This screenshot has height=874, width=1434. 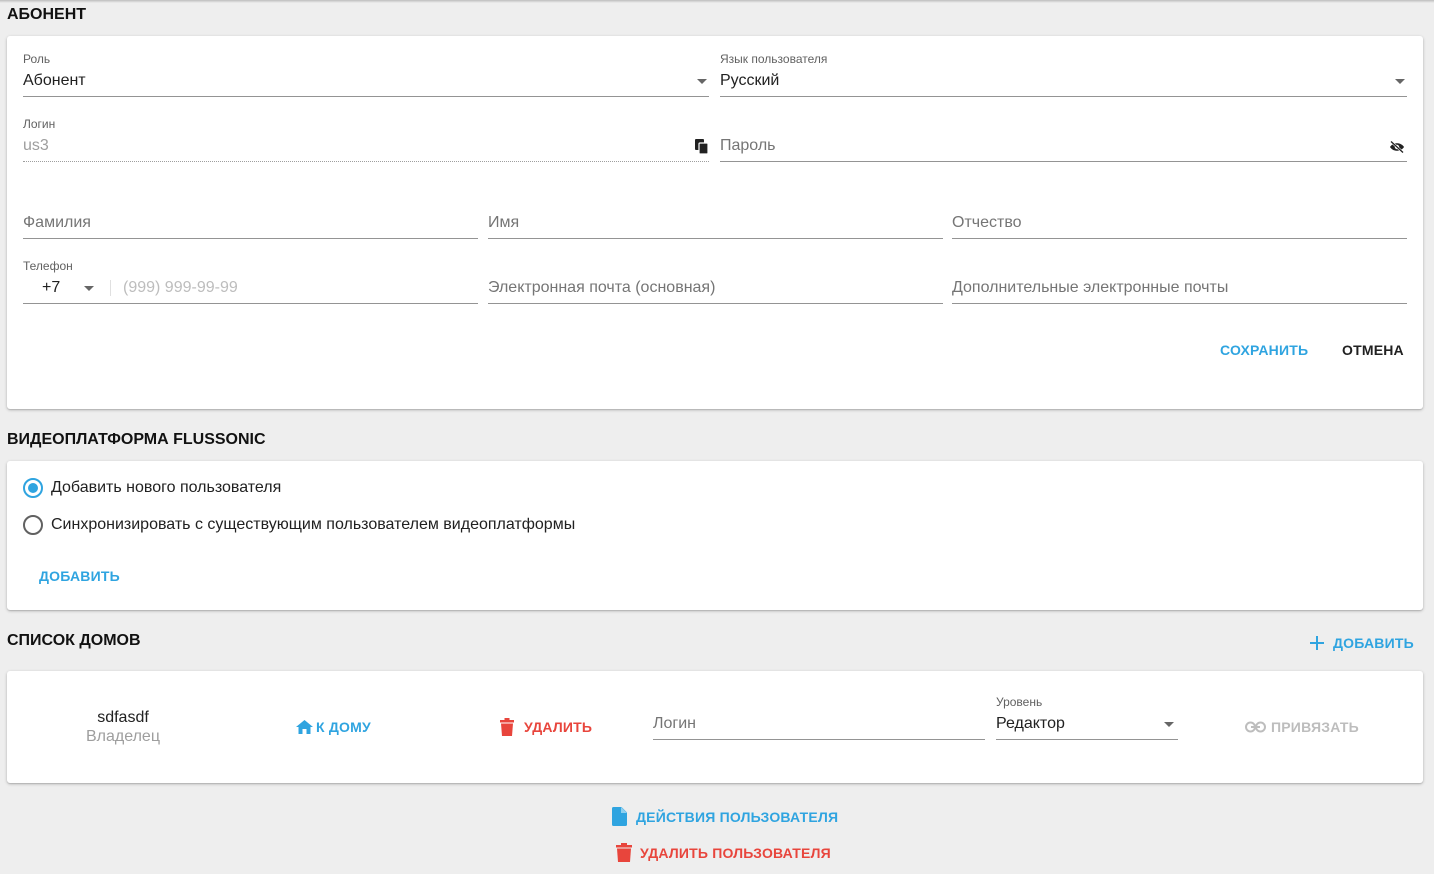 I want to click on cancel-button: ОТМЕНА, so click(x=1373, y=350).